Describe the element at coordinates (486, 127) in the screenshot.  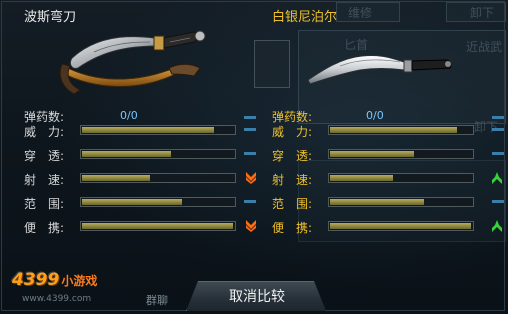
I see `bg-unequip-mid-label: 卸下` at that location.